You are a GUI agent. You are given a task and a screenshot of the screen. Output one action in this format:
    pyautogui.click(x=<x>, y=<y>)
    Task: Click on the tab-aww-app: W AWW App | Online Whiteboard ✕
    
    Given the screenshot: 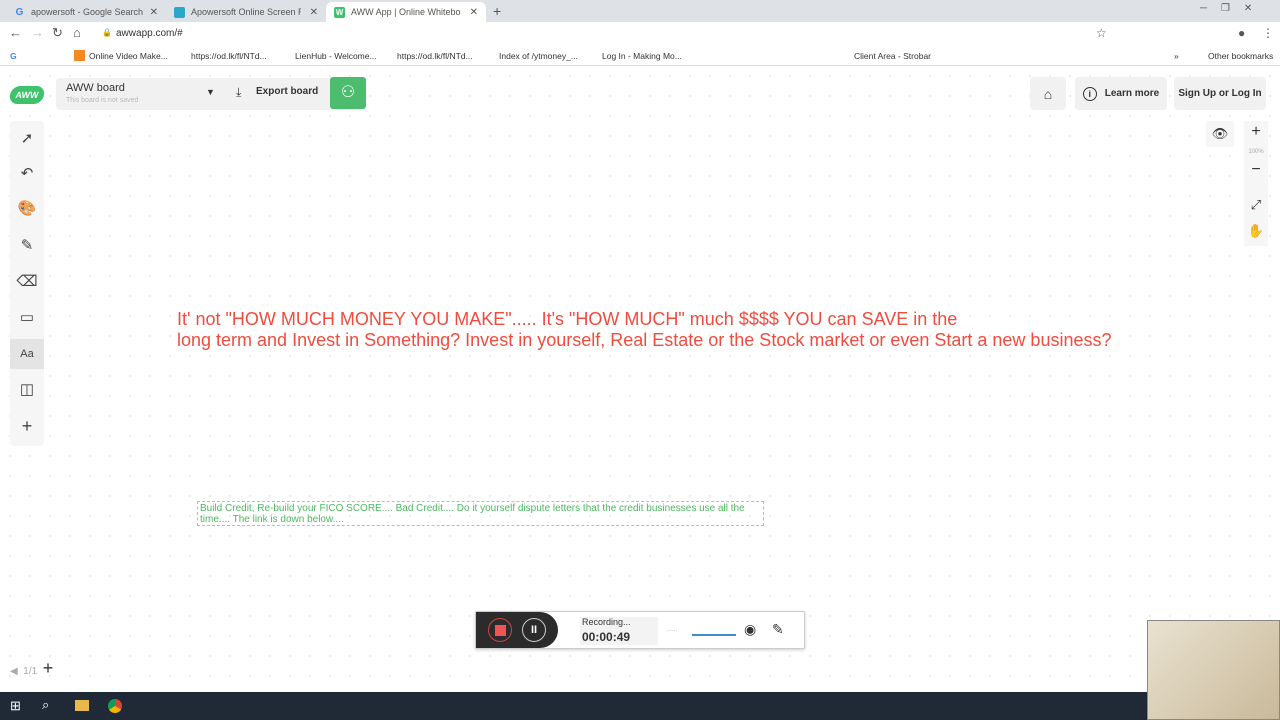 What is the action you would take?
    pyautogui.click(x=406, y=12)
    